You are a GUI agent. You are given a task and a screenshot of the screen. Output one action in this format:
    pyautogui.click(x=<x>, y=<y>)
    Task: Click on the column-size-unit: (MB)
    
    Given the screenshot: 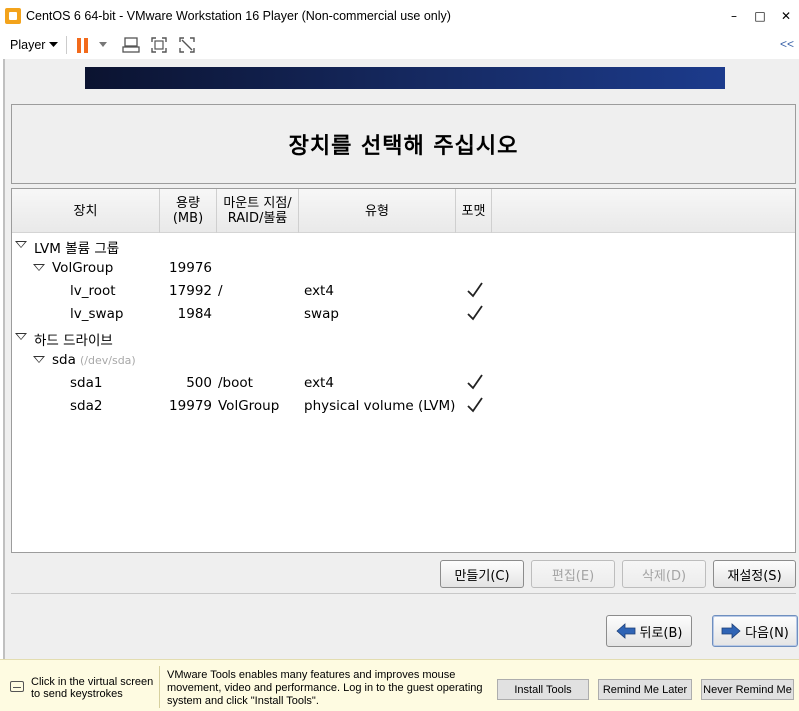 What is the action you would take?
    pyautogui.click(x=188, y=218)
    